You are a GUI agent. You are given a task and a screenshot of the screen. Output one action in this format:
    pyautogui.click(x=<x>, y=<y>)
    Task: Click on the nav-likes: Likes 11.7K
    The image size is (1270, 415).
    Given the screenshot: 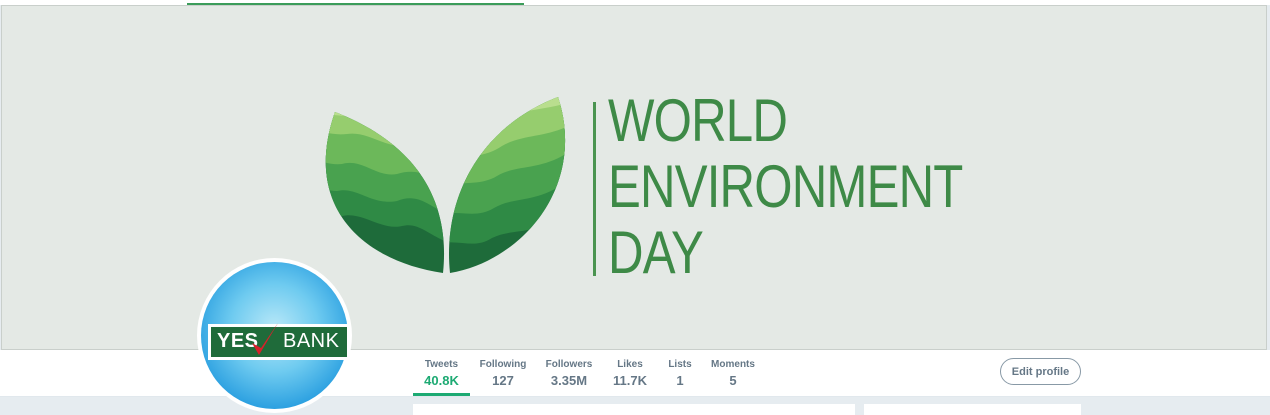 What is the action you would take?
    pyautogui.click(x=630, y=373)
    